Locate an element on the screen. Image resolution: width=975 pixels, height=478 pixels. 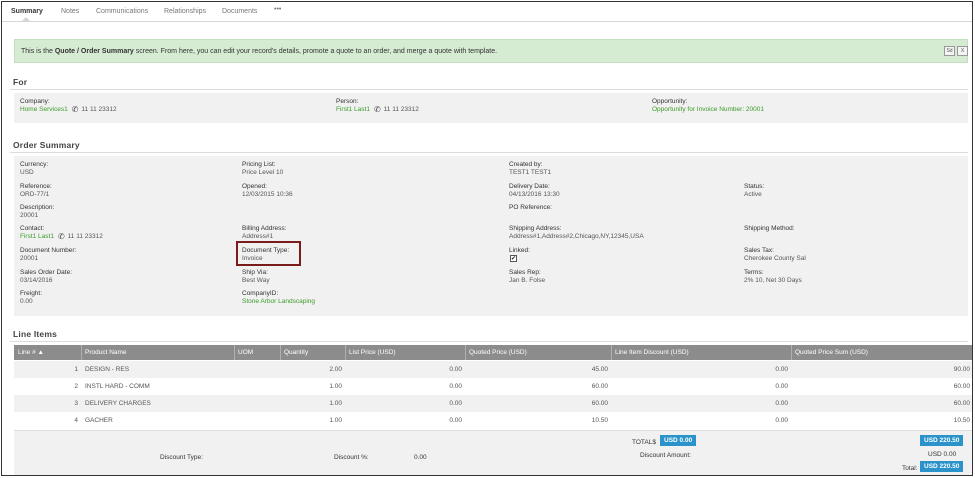
po-reference-label: PO Reference: is located at coordinates (530, 207).